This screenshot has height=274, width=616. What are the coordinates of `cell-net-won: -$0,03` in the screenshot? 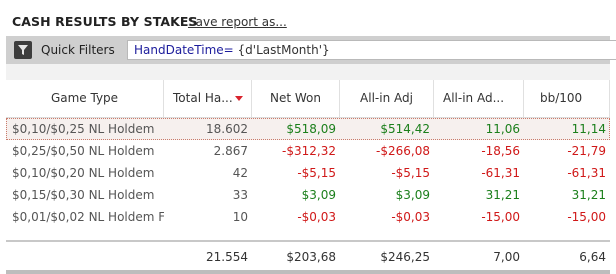 It's located at (316, 217).